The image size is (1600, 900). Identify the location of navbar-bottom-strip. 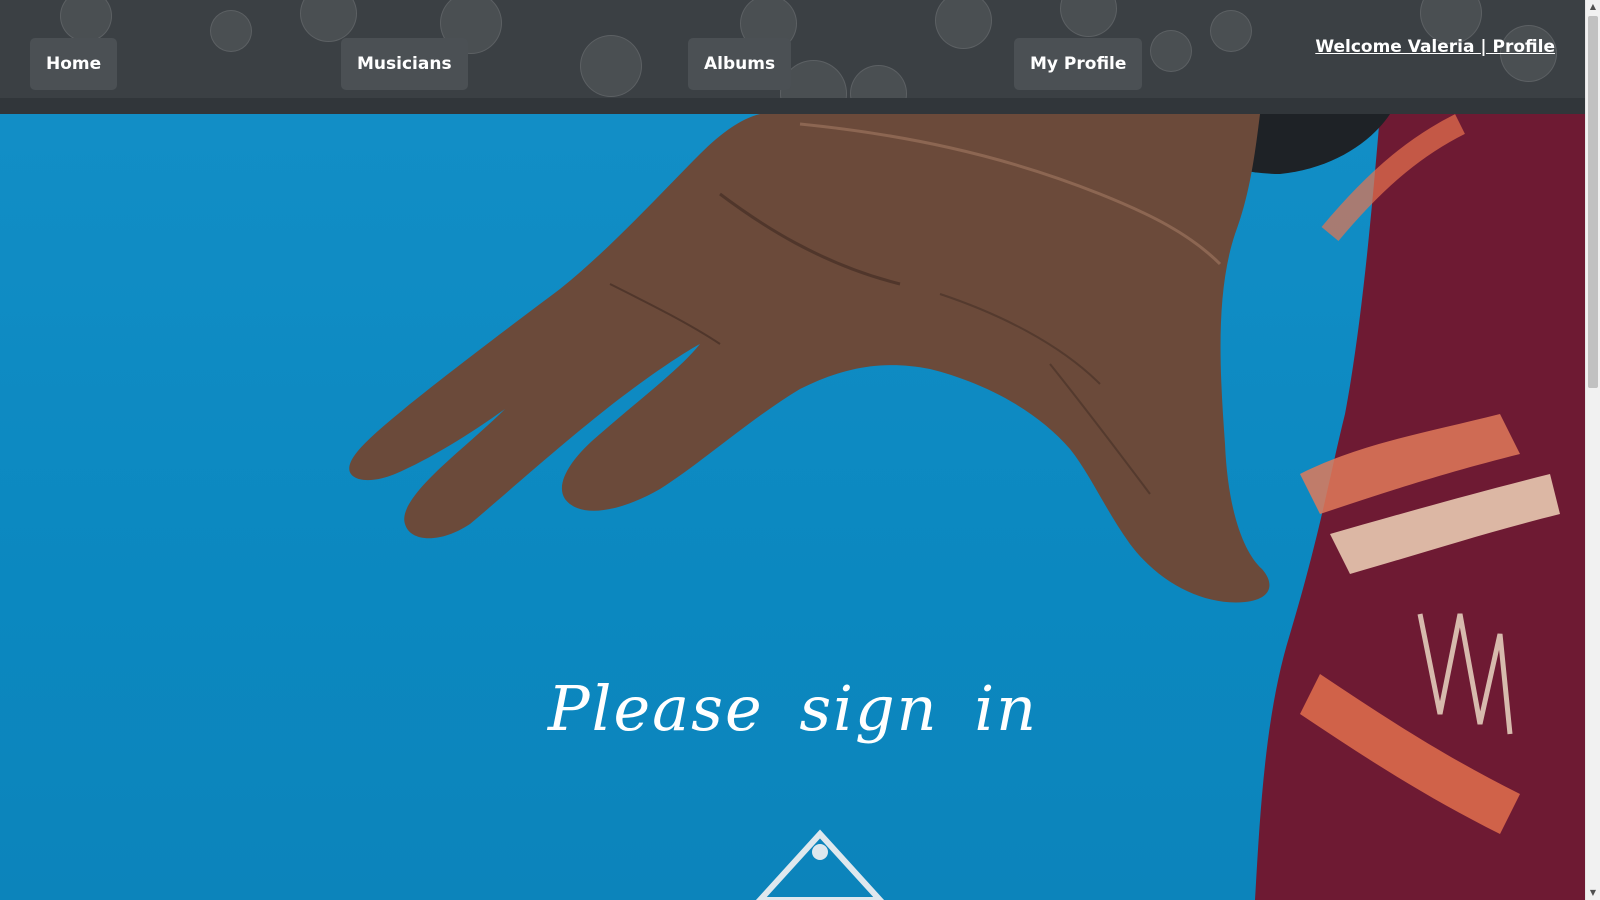
(793, 106).